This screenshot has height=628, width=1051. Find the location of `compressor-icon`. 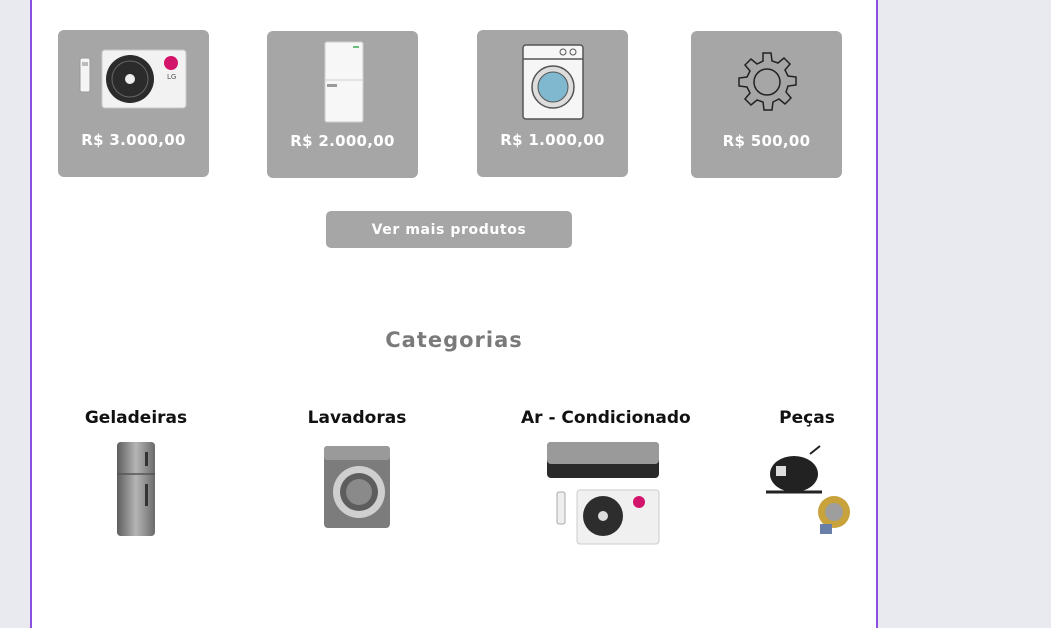

compressor-icon is located at coordinates (807, 490).